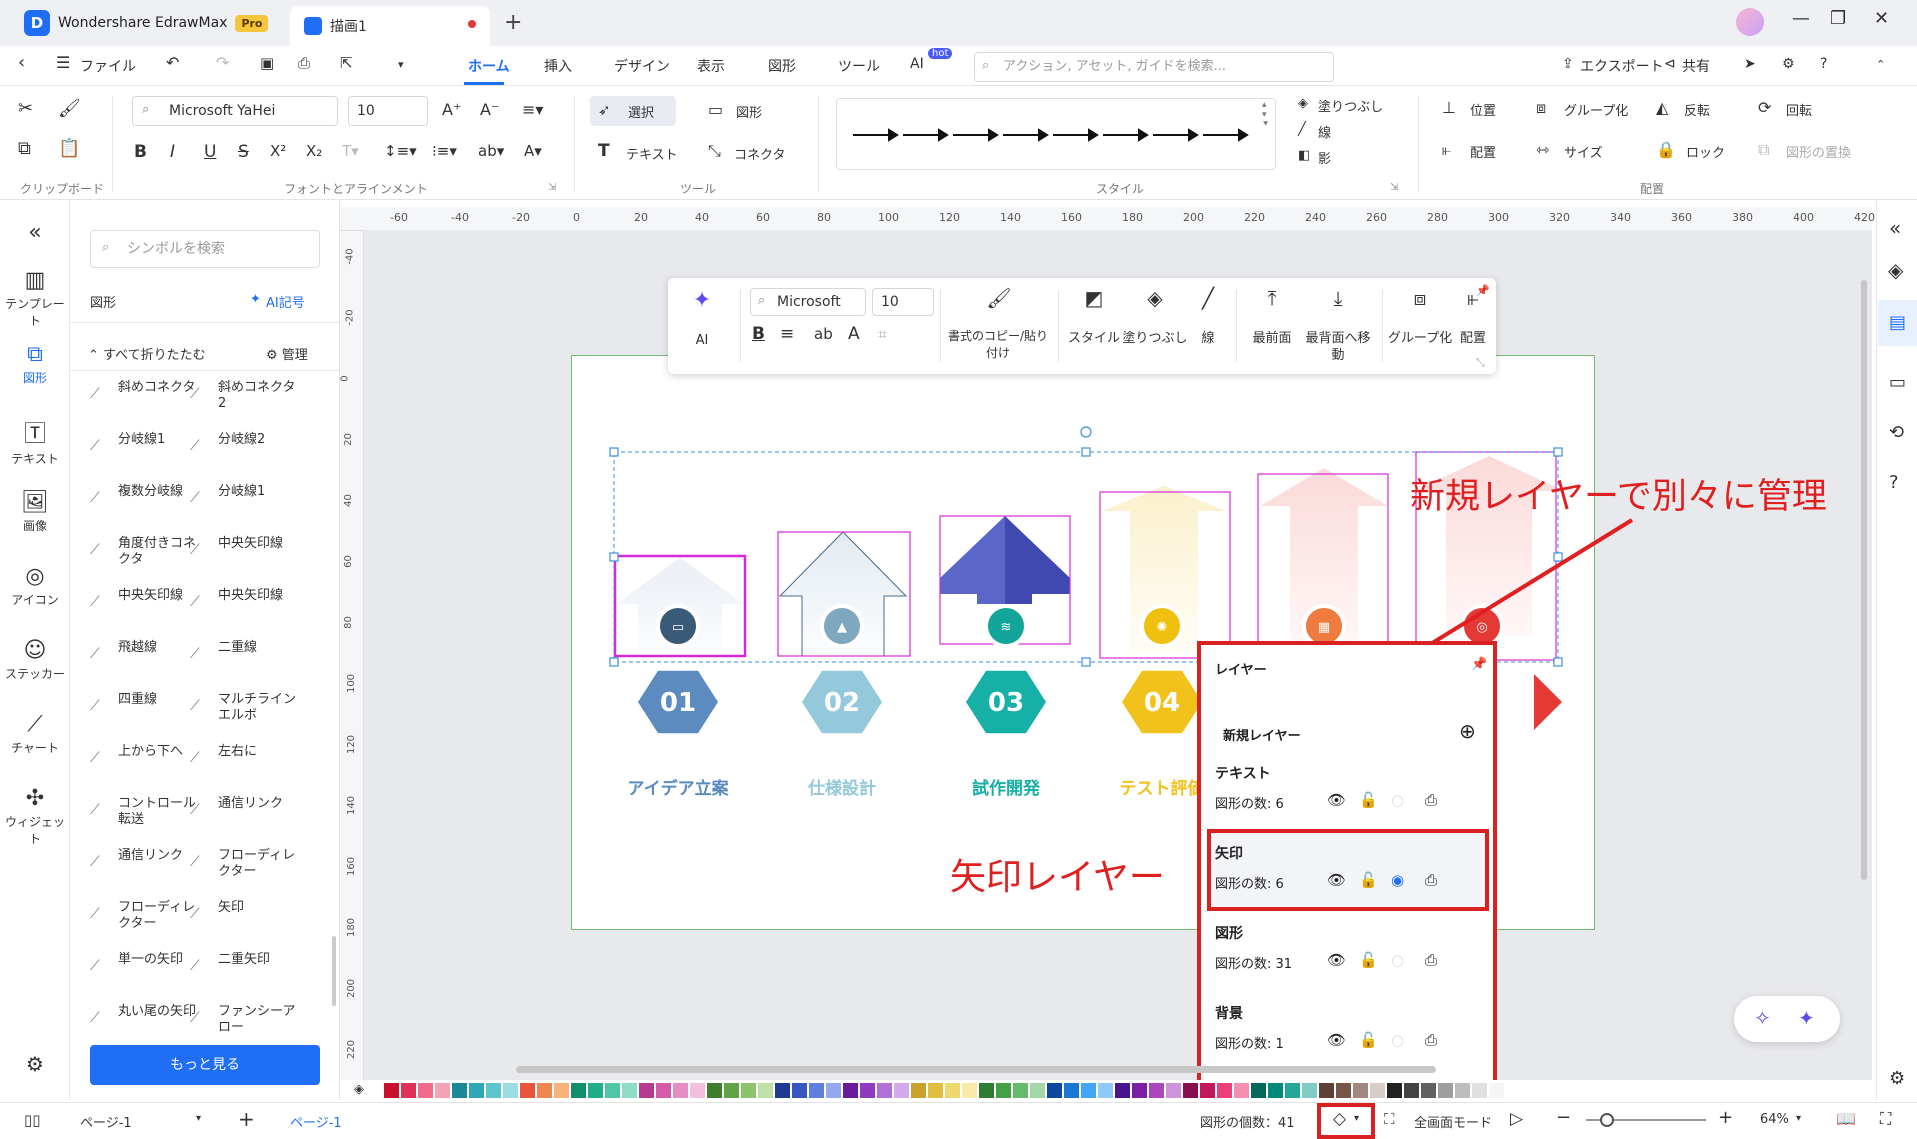 This screenshot has width=1917, height=1139. I want to click on copy-icon: ⧉, so click(24, 148).